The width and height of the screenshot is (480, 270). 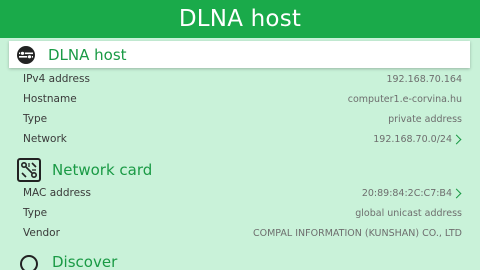 What do you see at coordinates (240, 170) in the screenshot?
I see `section-header-network-card: Network card` at bounding box center [240, 170].